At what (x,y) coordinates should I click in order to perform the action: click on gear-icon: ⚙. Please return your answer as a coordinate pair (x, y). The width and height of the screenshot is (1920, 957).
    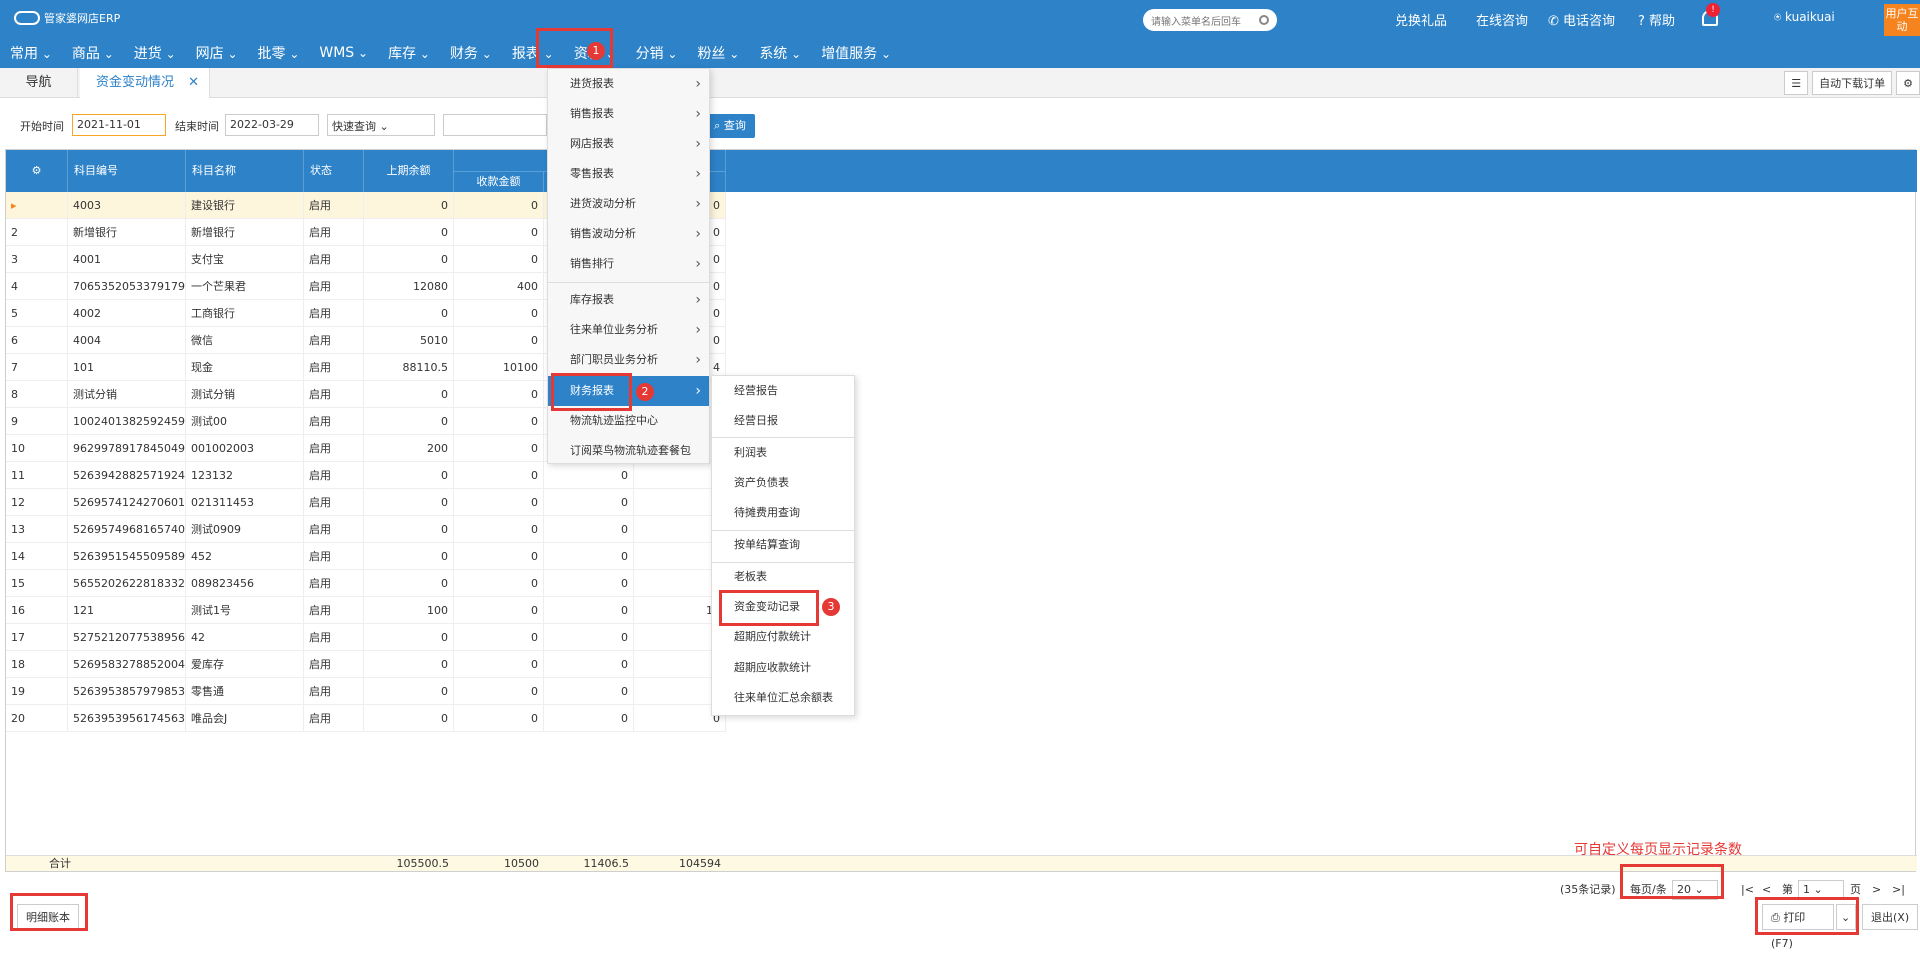
    Looking at the image, I should click on (1908, 83).